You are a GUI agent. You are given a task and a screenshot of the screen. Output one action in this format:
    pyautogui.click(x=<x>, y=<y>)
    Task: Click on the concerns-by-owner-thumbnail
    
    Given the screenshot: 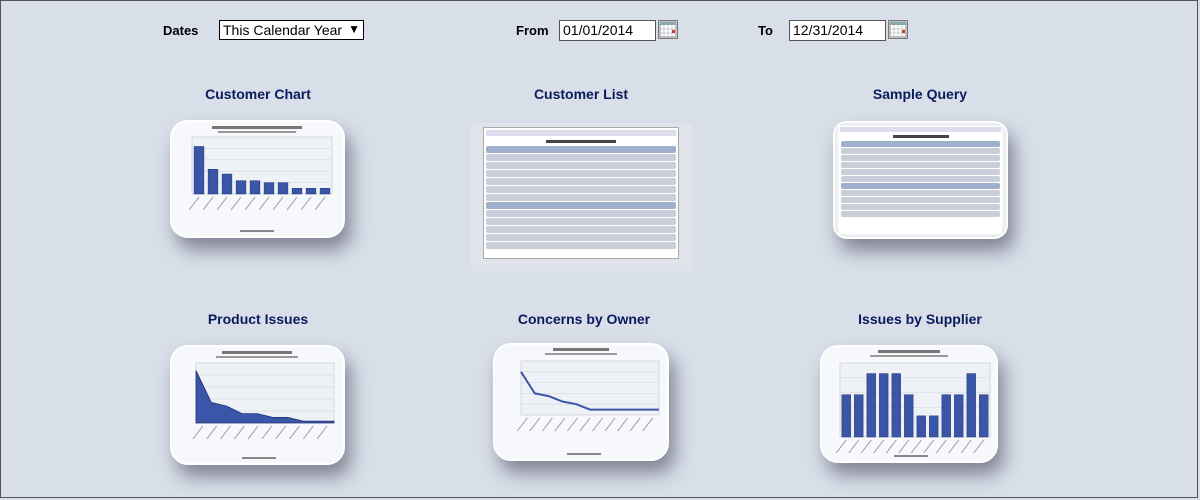 What is the action you would take?
    pyautogui.click(x=581, y=402)
    